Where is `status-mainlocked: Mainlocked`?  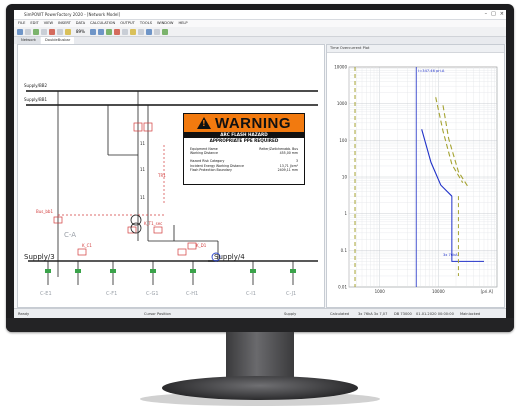
status-mainlocked: Mainlocked is located at coordinates (470, 314).